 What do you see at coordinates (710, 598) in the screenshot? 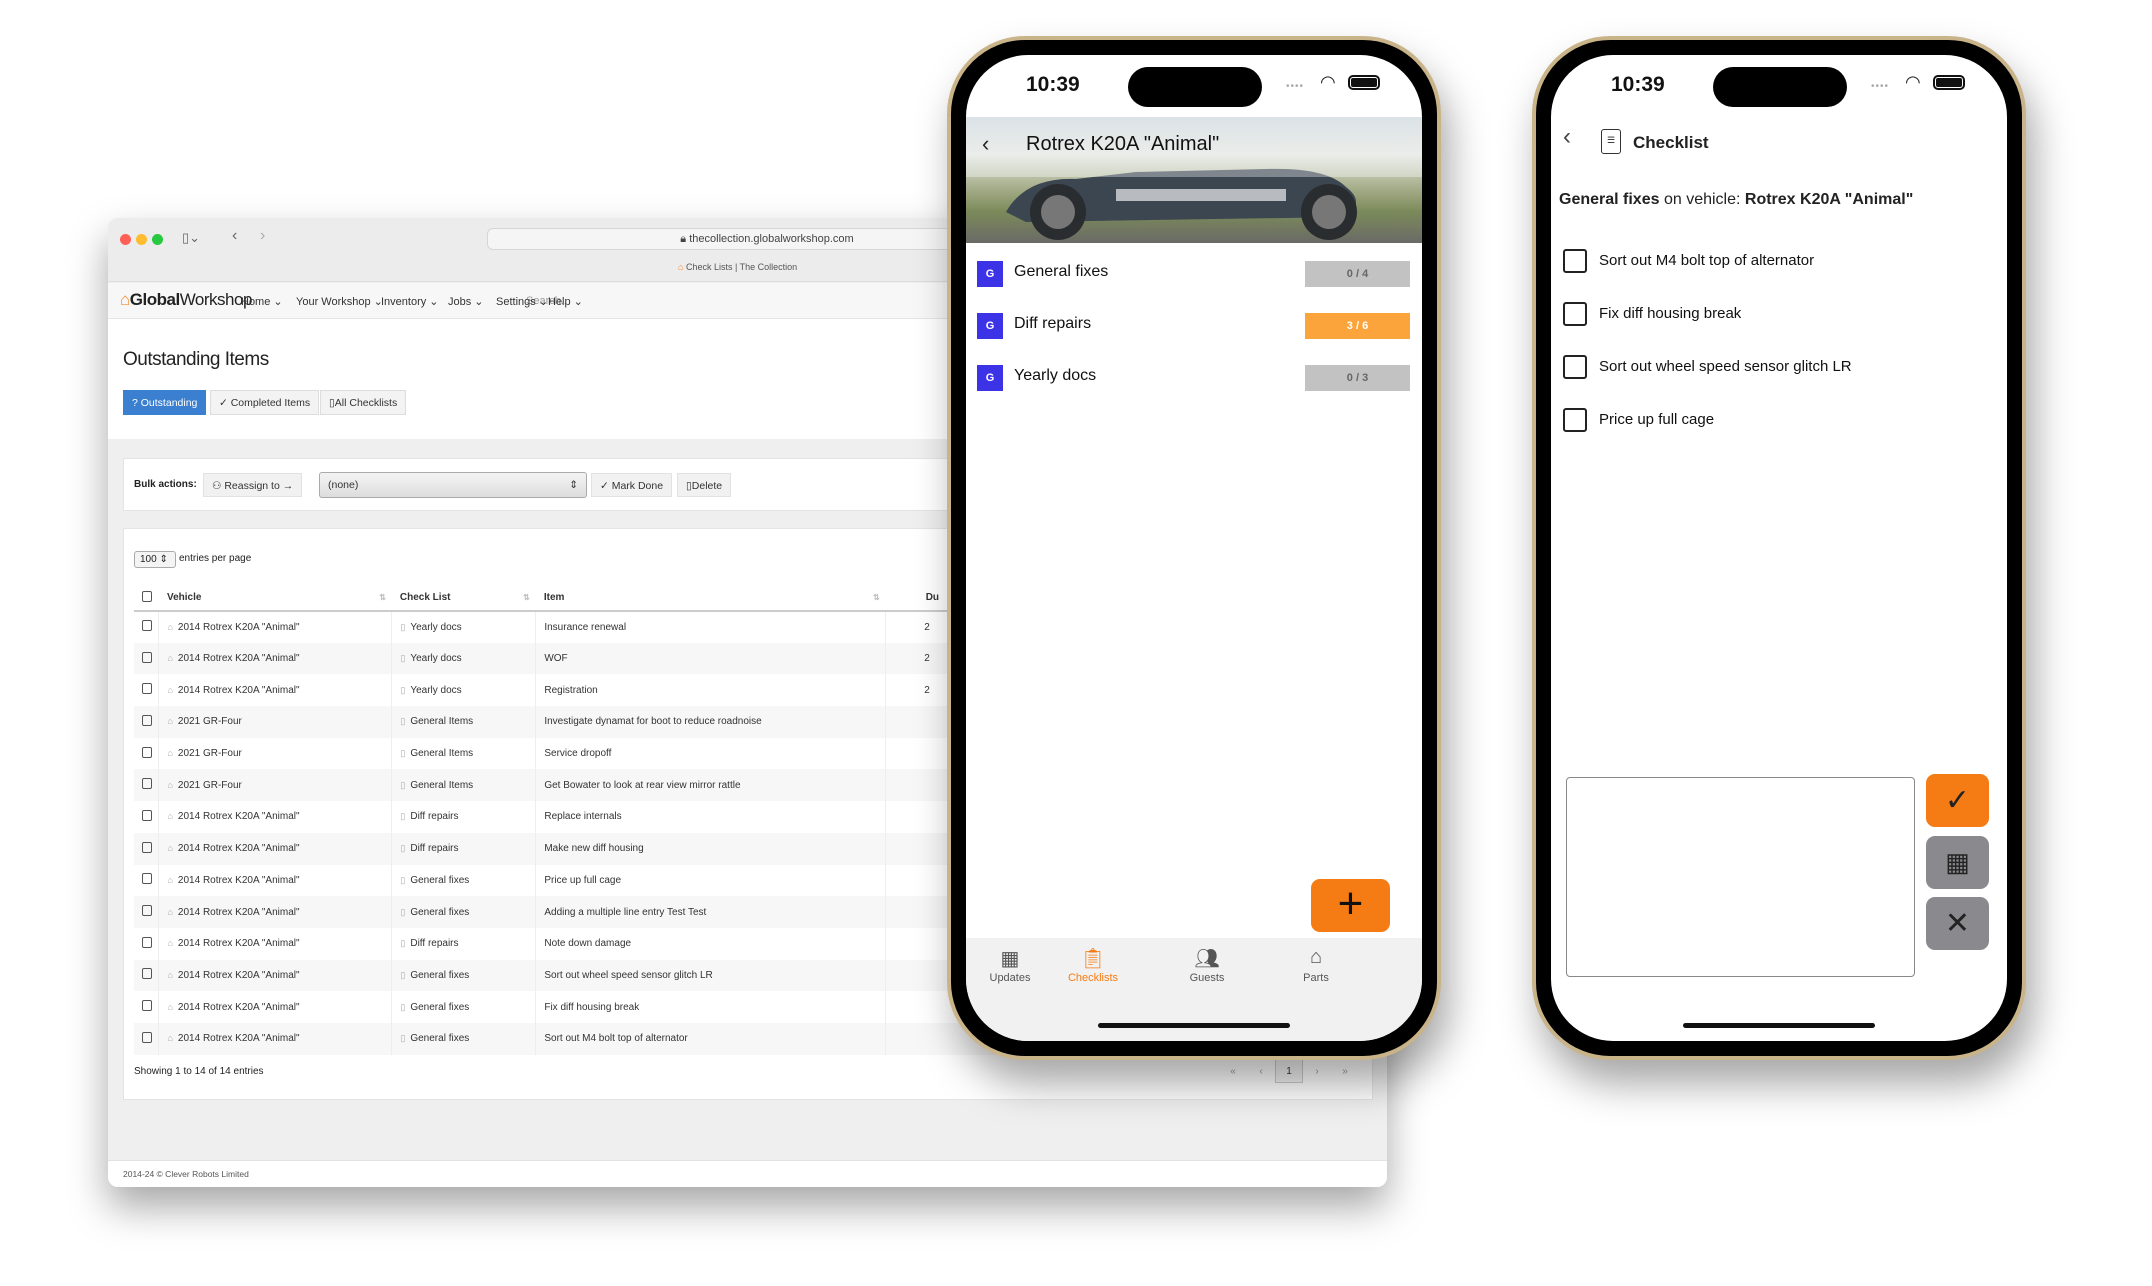
I see `column-header-item: Item ⇅` at bounding box center [710, 598].